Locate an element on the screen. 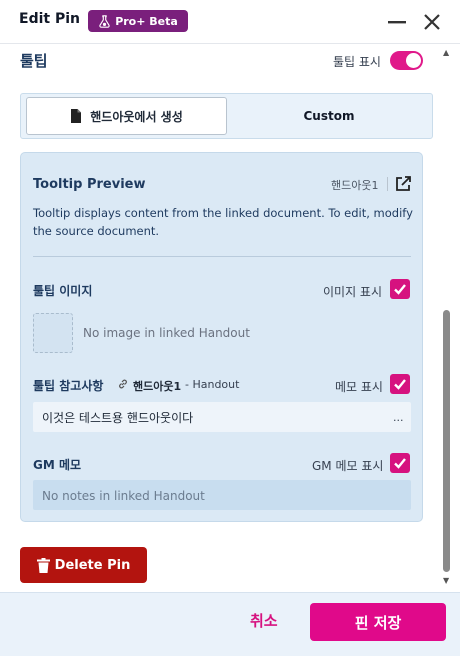 The image size is (460, 656). title-bar: Edit Pin Pro+ Beta is located at coordinates (230, 22).